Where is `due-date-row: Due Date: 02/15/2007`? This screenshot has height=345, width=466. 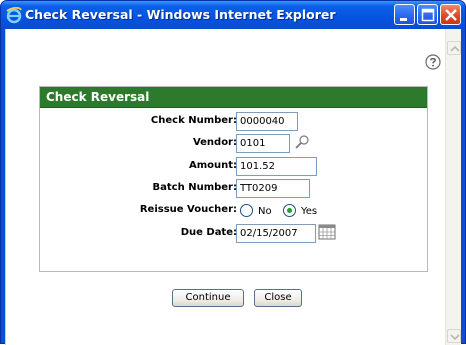
due-date-row: Due Date: 02/15/2007 is located at coordinates (233, 234).